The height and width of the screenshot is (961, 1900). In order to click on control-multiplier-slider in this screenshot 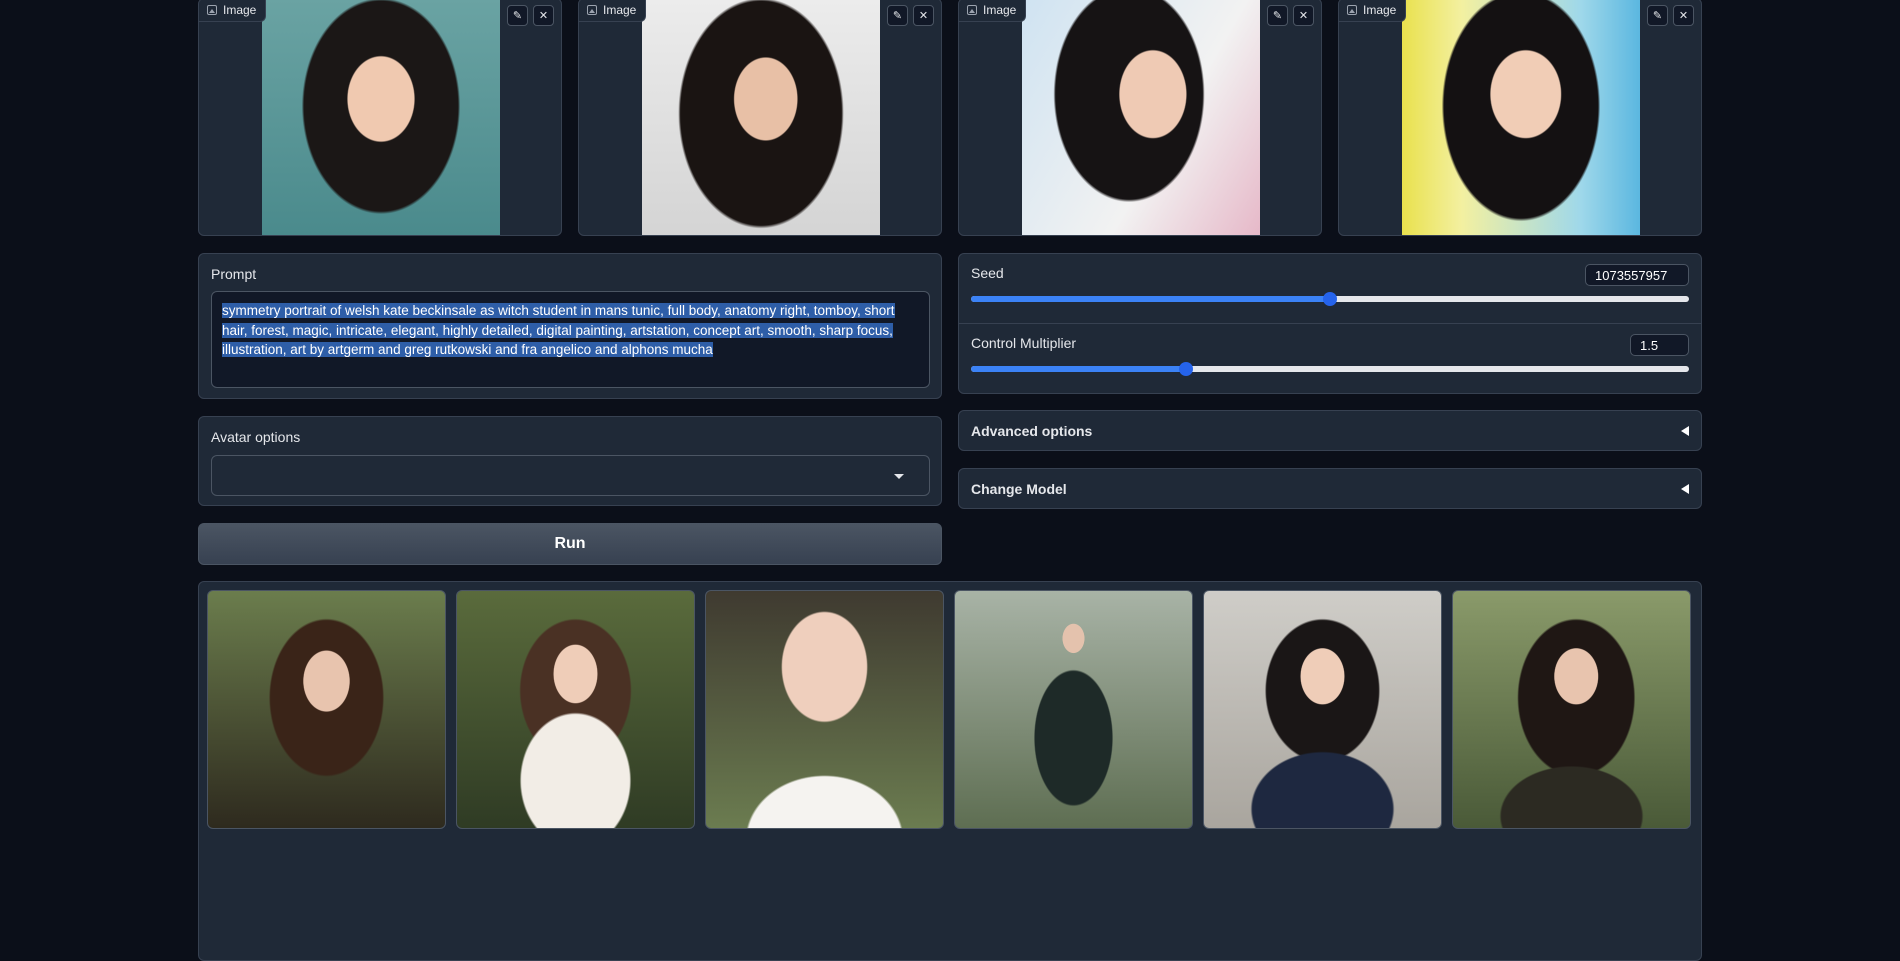, I will do `click(1330, 369)`.